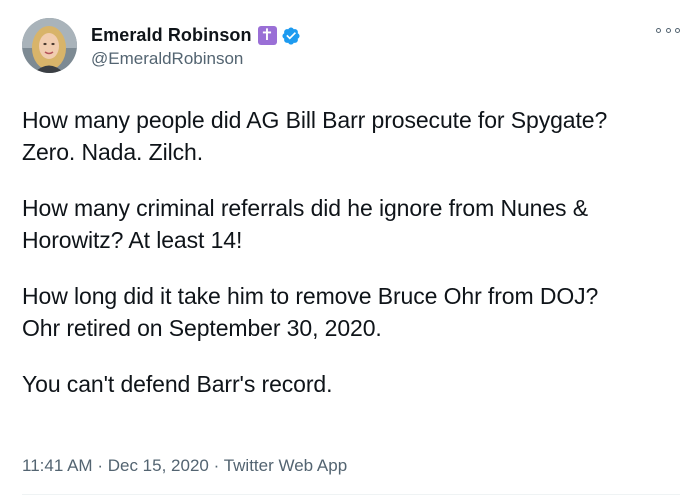  Describe the element at coordinates (291, 35) in the screenshot. I see `verified-badge-icon` at that location.